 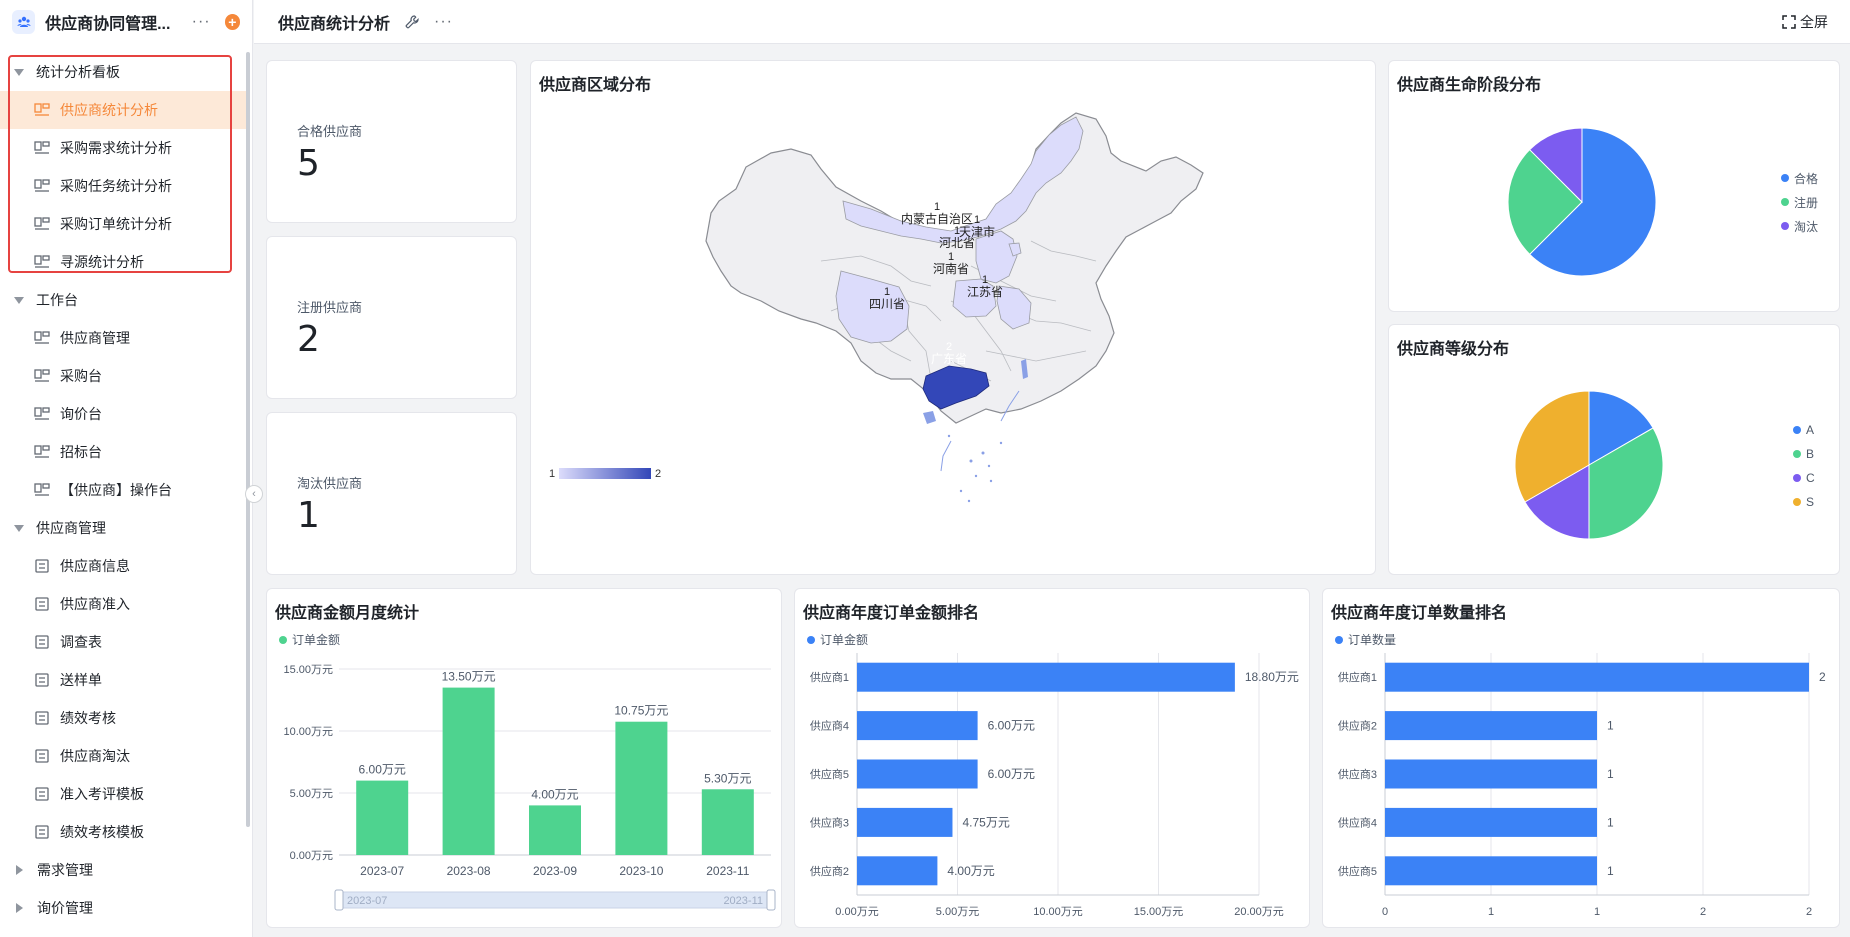 I want to click on lifecycle-pie-chart, so click(x=1615, y=187).